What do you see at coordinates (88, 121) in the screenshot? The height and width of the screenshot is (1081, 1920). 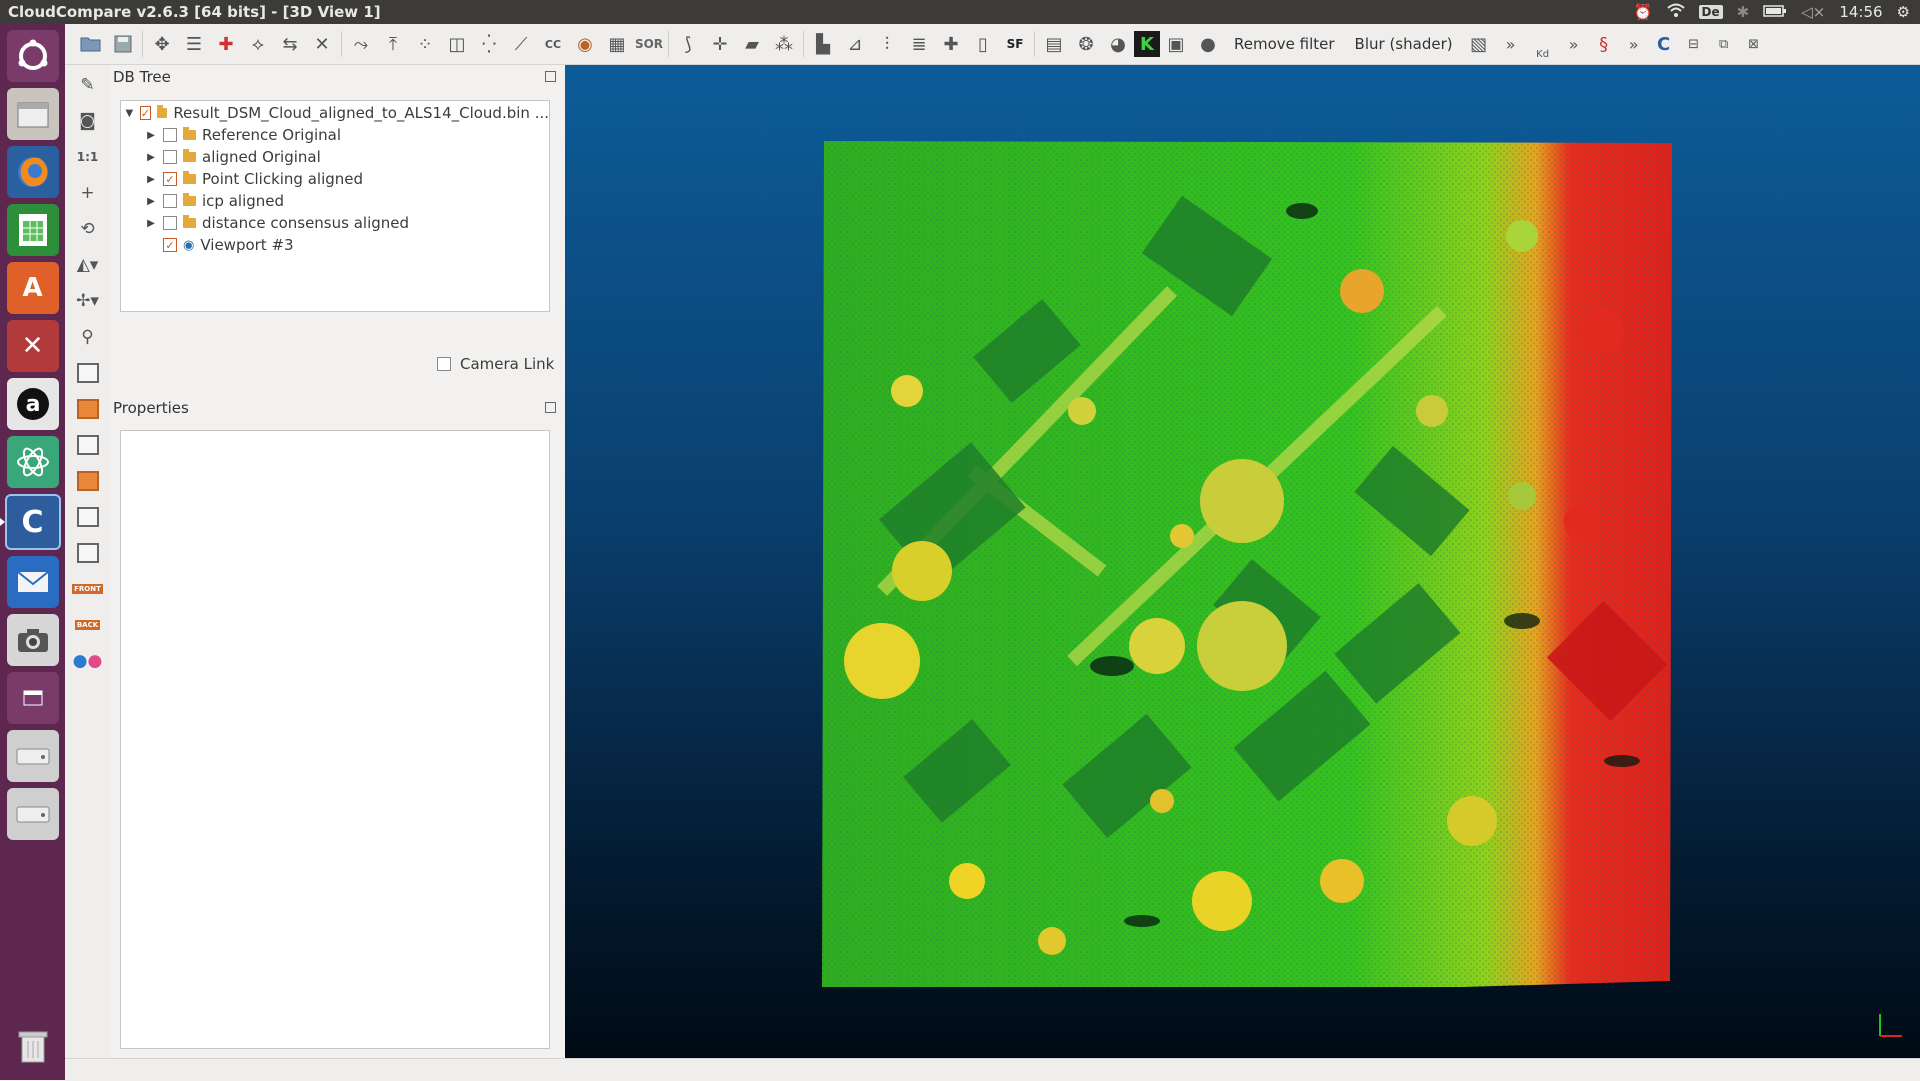 I see `screenshot-camera-icon: ◙` at bounding box center [88, 121].